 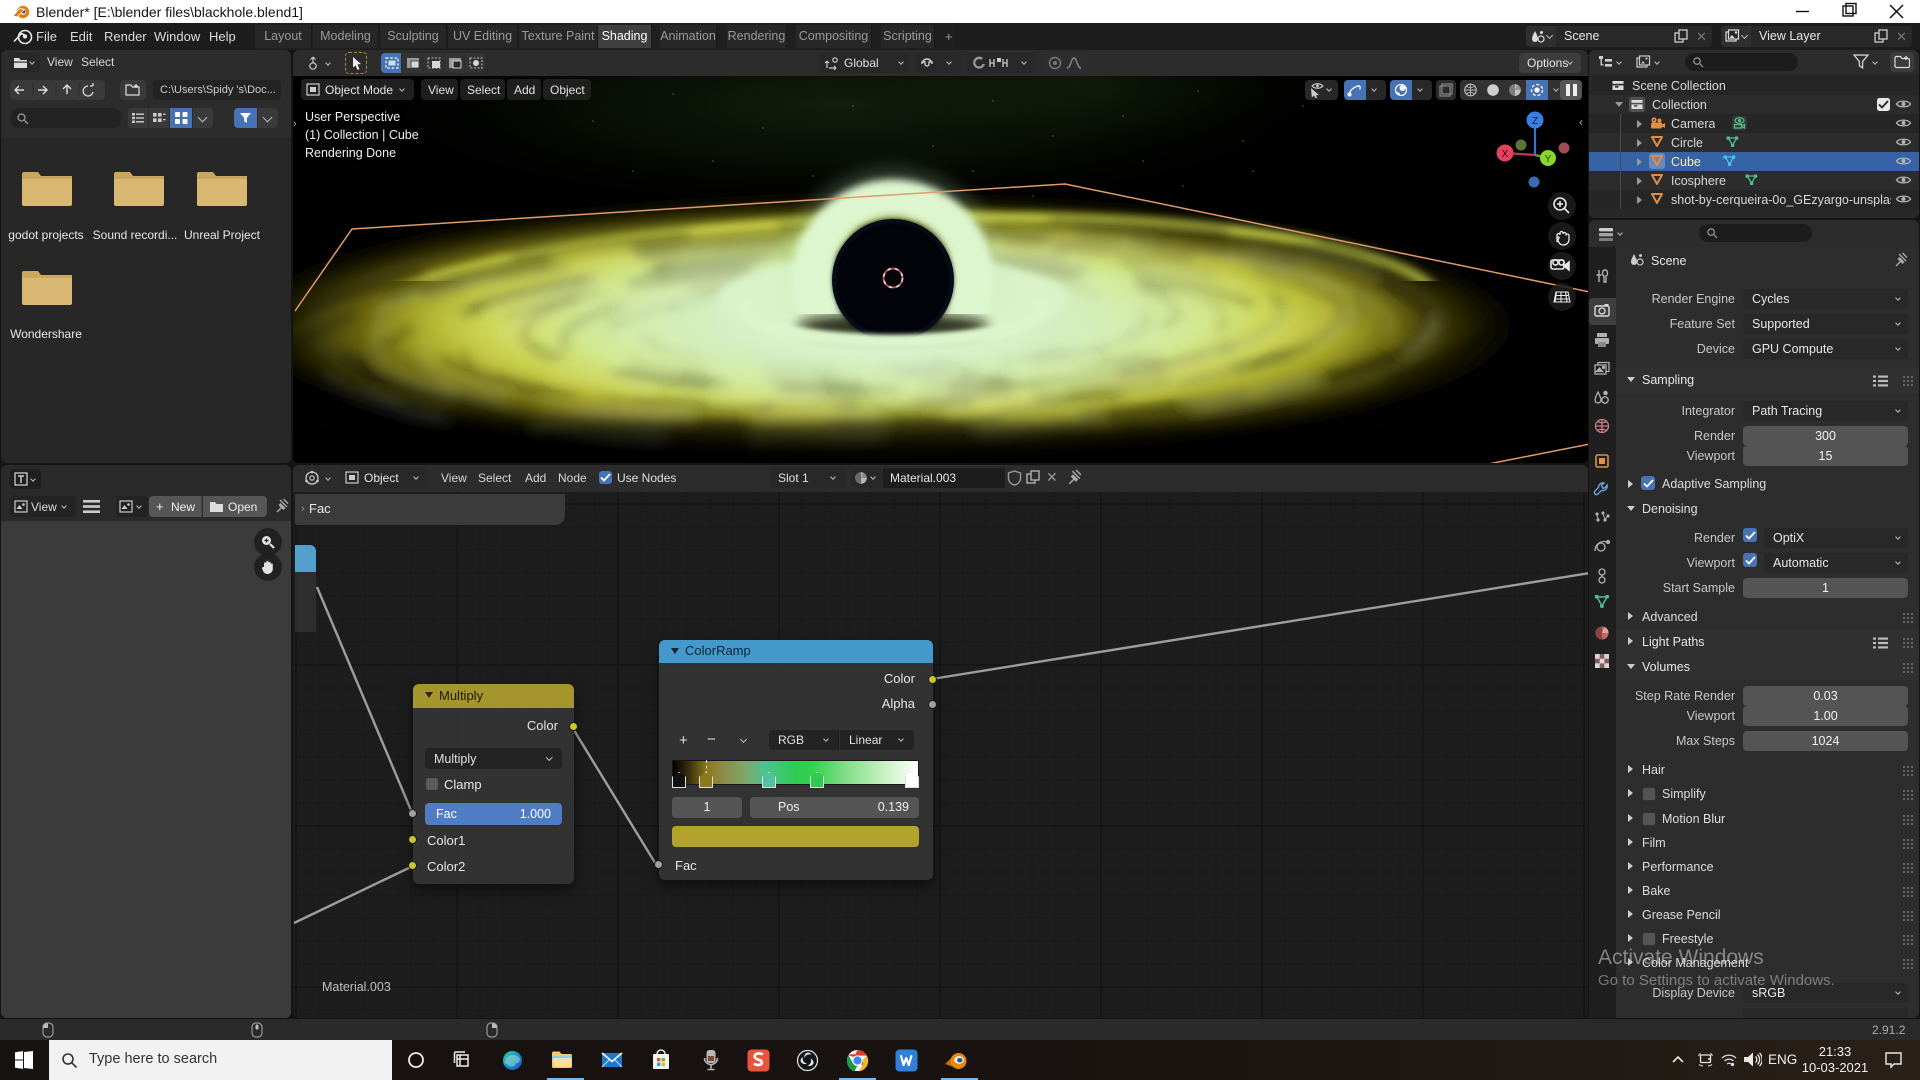 I want to click on svg-text: X, so click(x=1505, y=154).